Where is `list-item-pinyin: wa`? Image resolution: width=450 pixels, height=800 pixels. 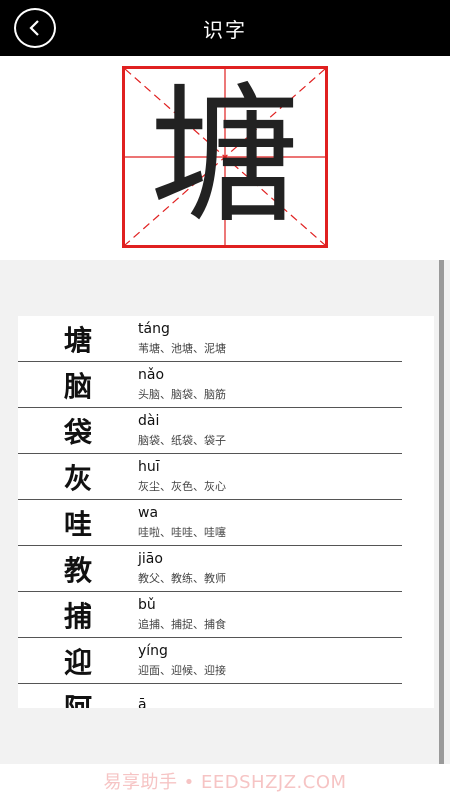
list-item-pinyin: wa is located at coordinates (148, 513).